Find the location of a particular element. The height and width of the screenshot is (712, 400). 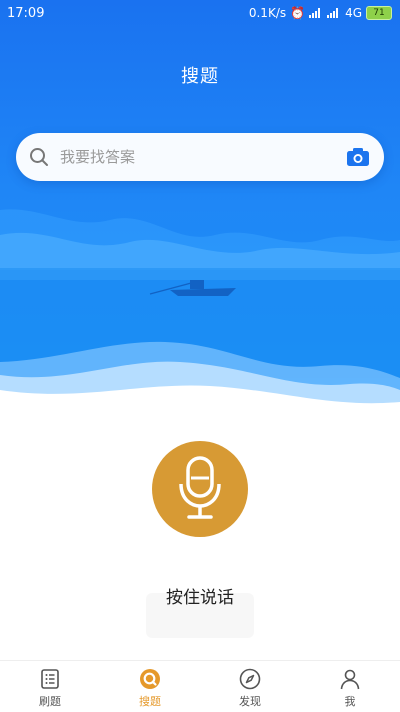

tab-label: 搜题 is located at coordinates (150, 701).